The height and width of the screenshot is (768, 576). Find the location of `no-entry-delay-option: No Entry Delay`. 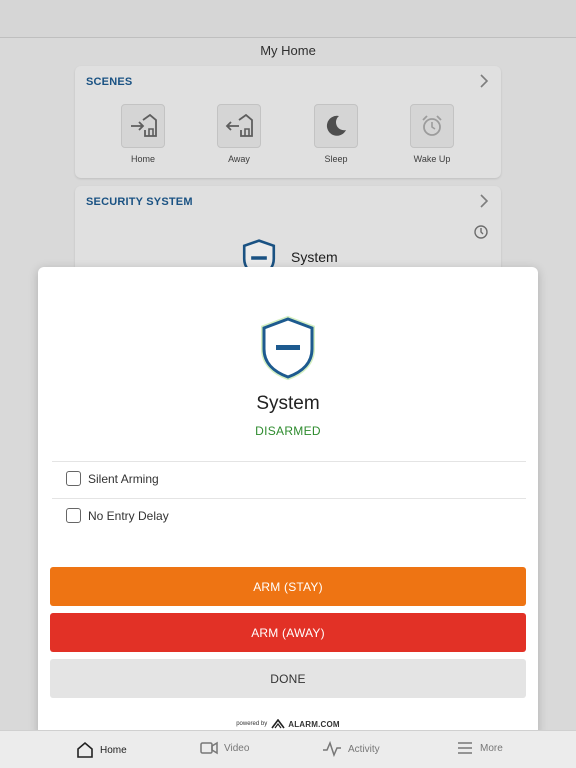

no-entry-delay-option: No Entry Delay is located at coordinates (117, 515).